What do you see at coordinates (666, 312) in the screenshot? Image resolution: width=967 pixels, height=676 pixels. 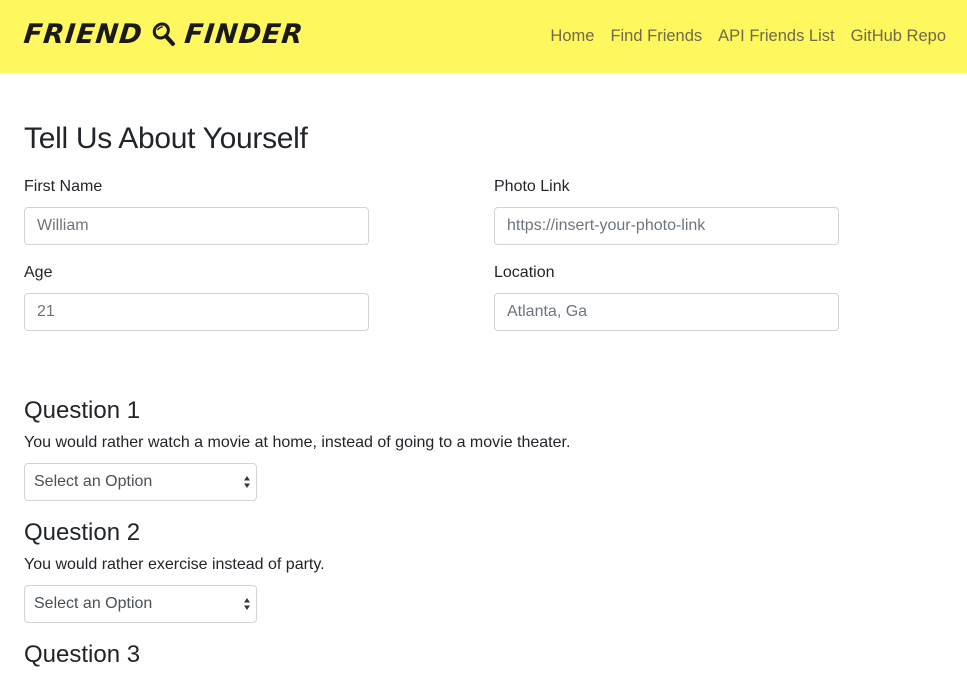 I see `location-input` at bounding box center [666, 312].